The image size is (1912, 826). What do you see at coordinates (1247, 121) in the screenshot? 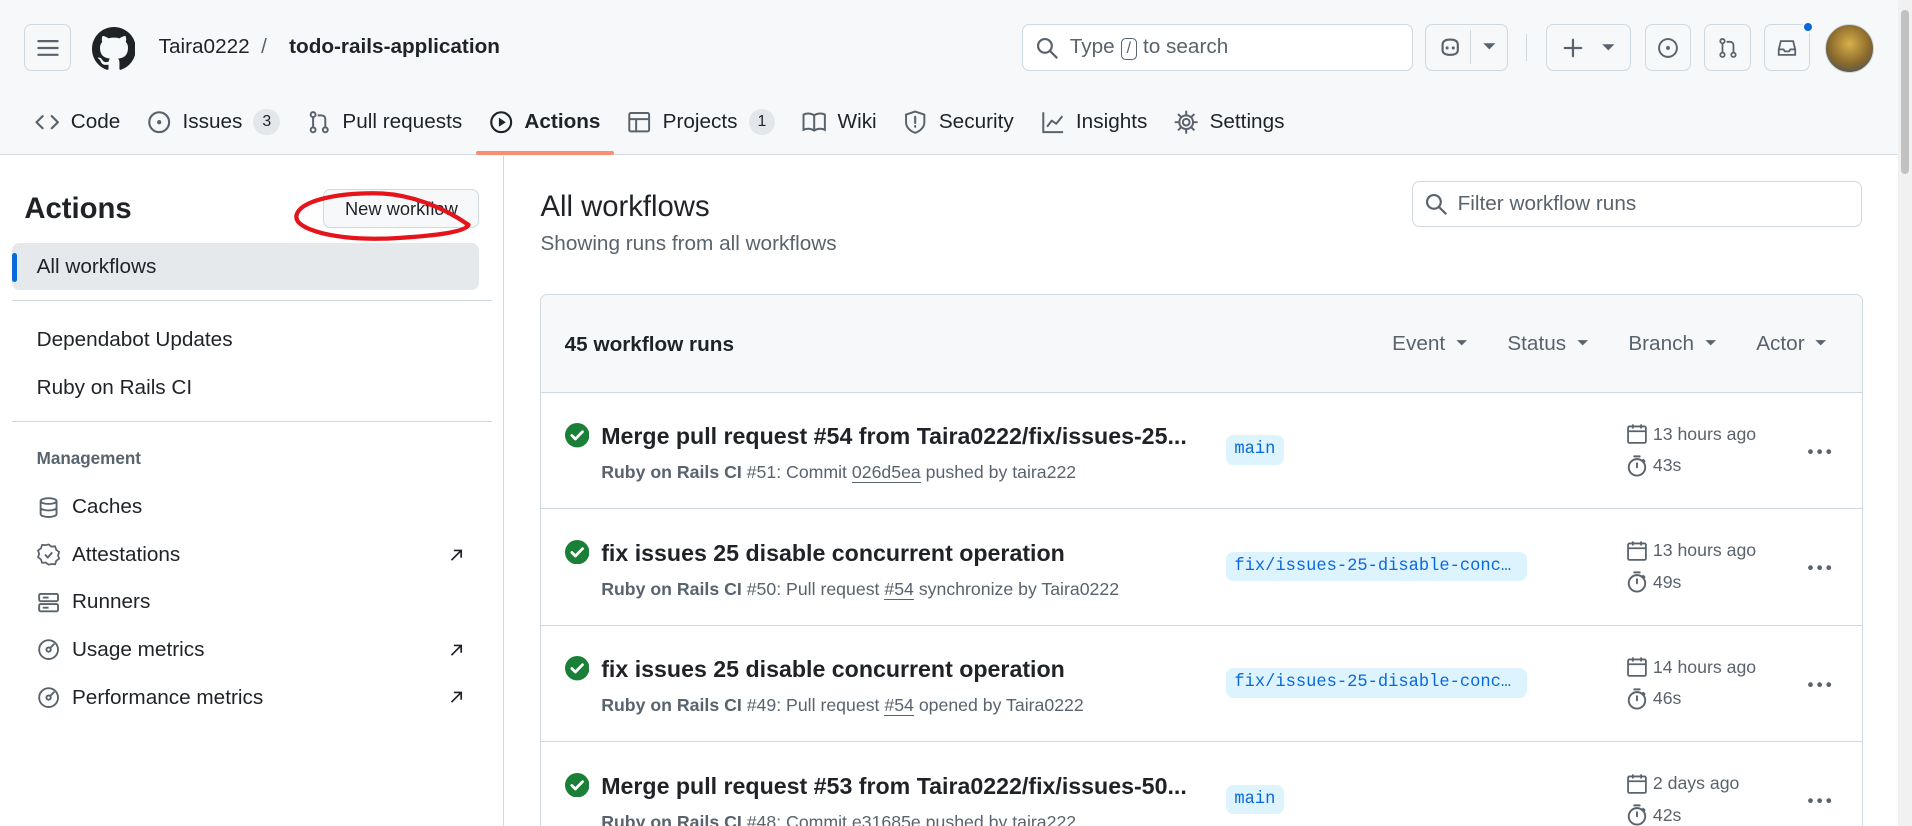
I see `tab-label: Settings` at bounding box center [1247, 121].